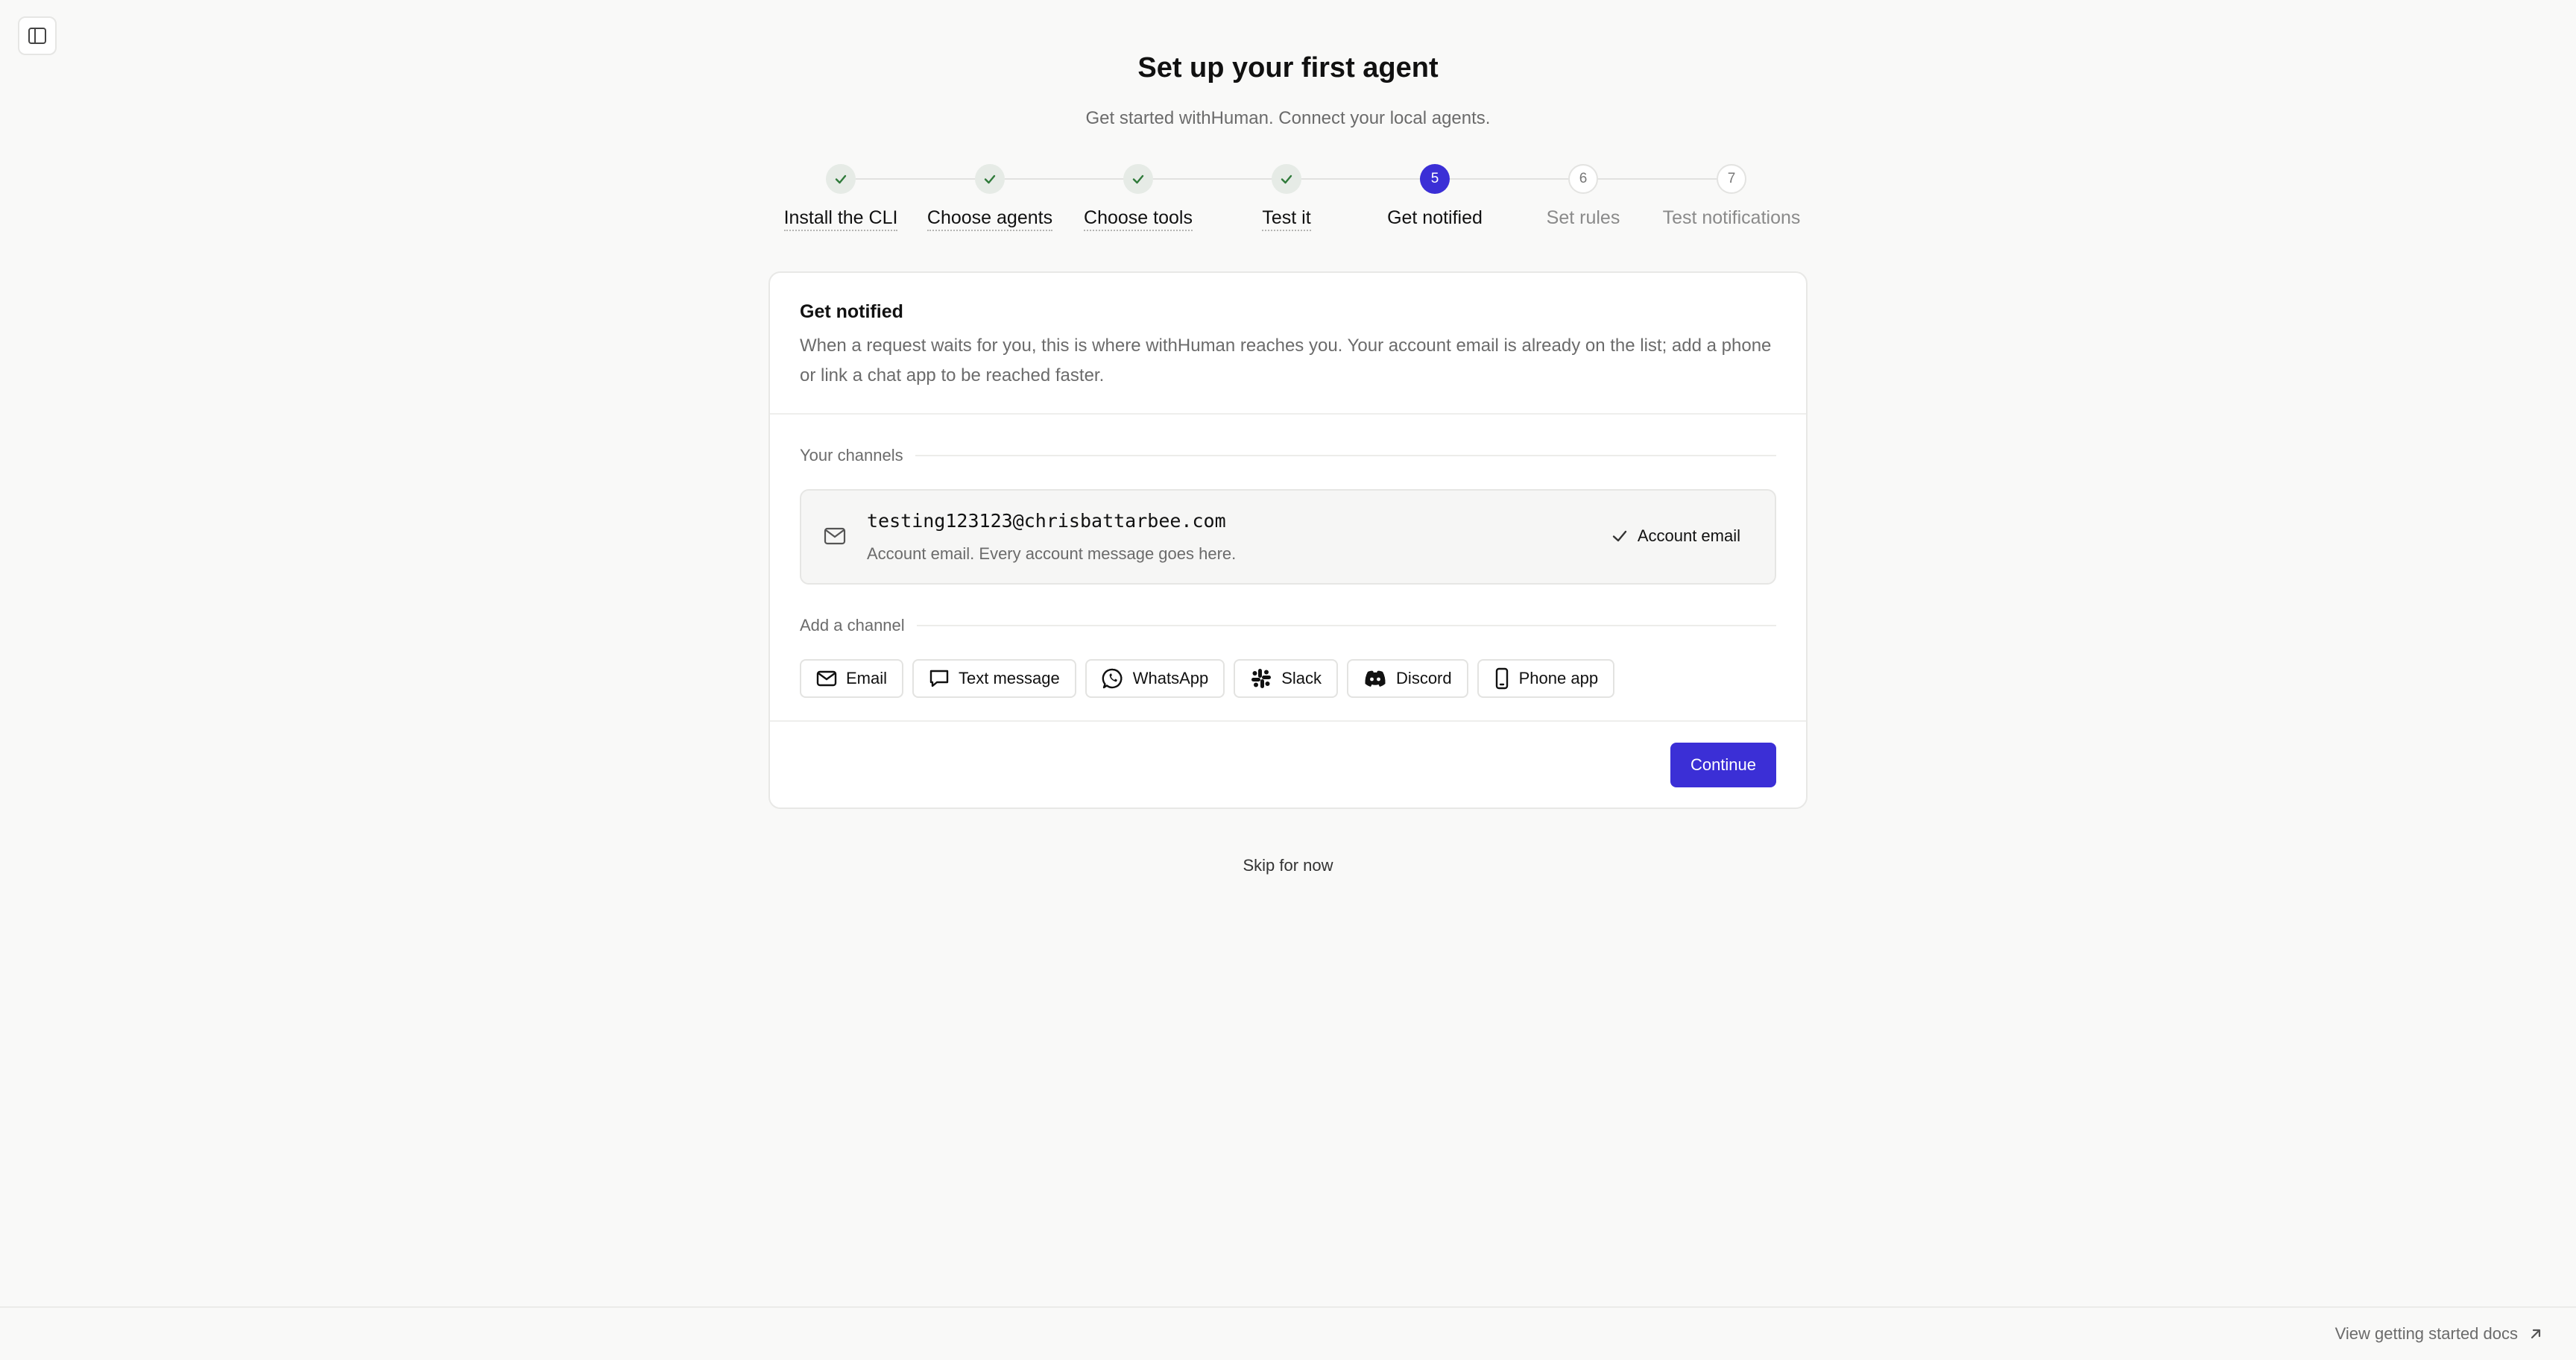 This screenshot has width=2576, height=1360. What do you see at coordinates (2426, 1333) in the screenshot?
I see `docs-link-label: View getting started docs` at bounding box center [2426, 1333].